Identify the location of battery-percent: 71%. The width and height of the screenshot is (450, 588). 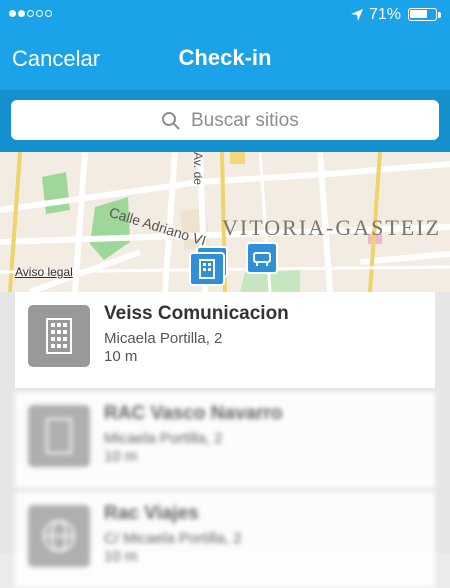
(385, 14).